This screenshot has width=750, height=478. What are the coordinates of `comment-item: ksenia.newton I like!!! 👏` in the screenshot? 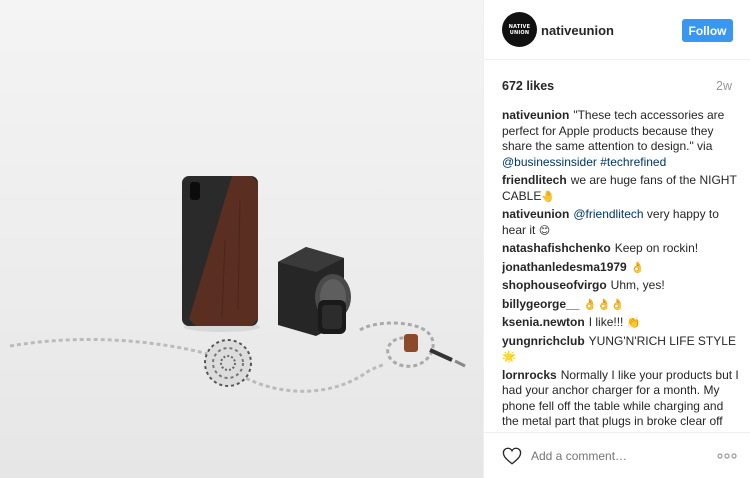 It's located at (621, 323).